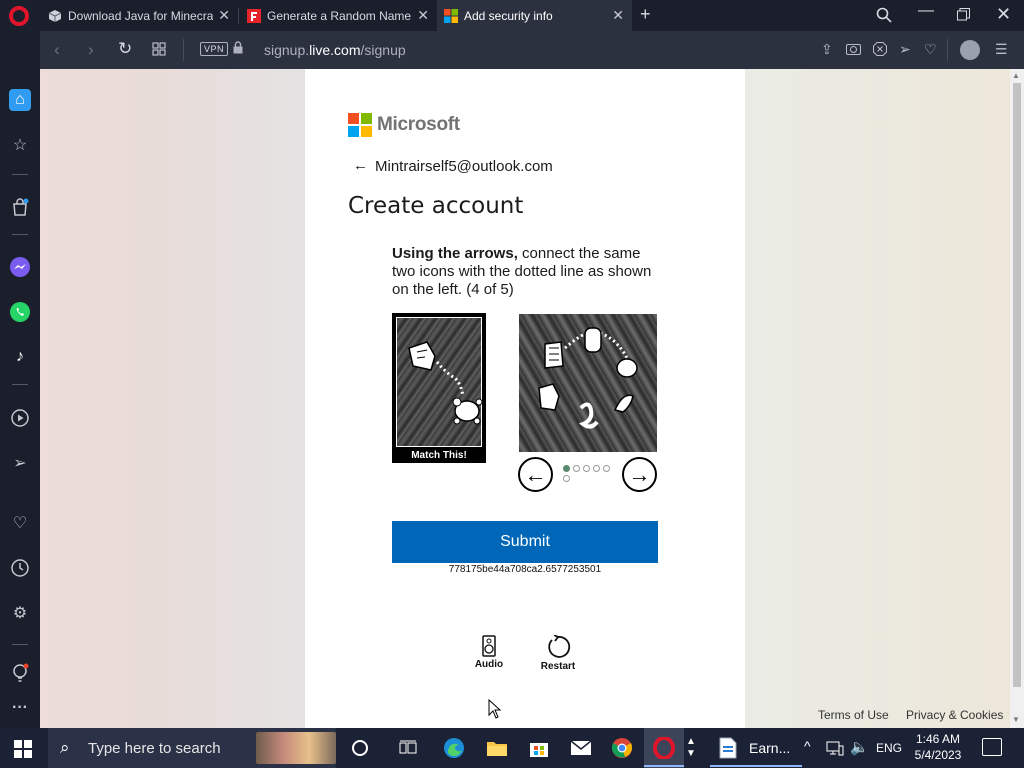 The image size is (1024, 768). I want to click on tab-random-name: Generate a Random Name ✕, so click(338, 15).